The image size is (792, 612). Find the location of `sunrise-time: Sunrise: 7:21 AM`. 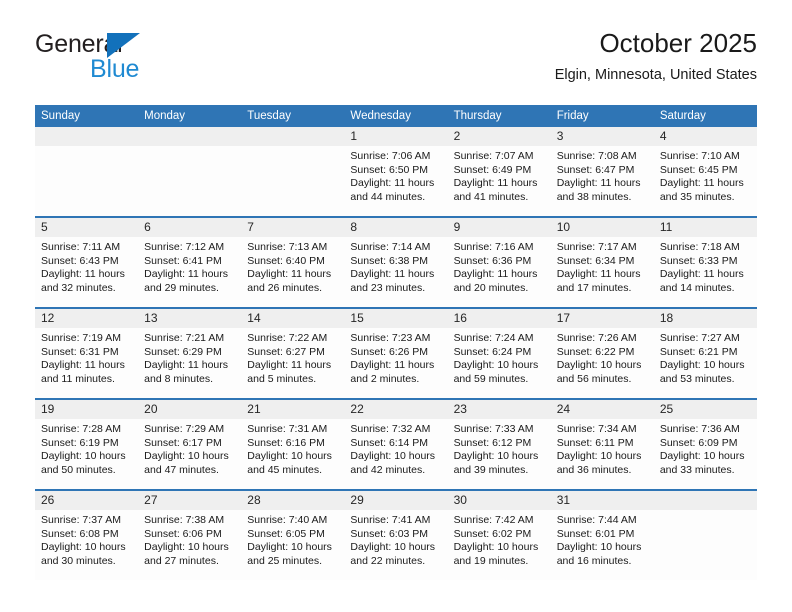

sunrise-time: Sunrise: 7:21 AM is located at coordinates (184, 338).